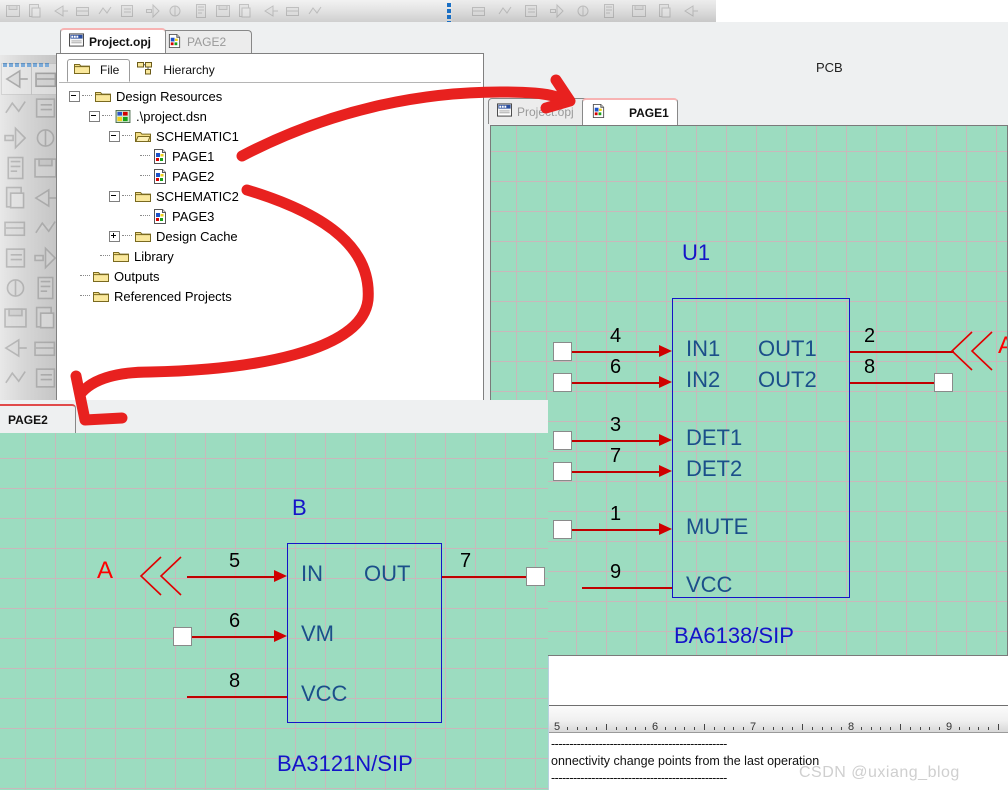 Image resolution: width=1008 pixels, height=790 pixels. I want to click on cross-reference-icon, so click(223, 11).